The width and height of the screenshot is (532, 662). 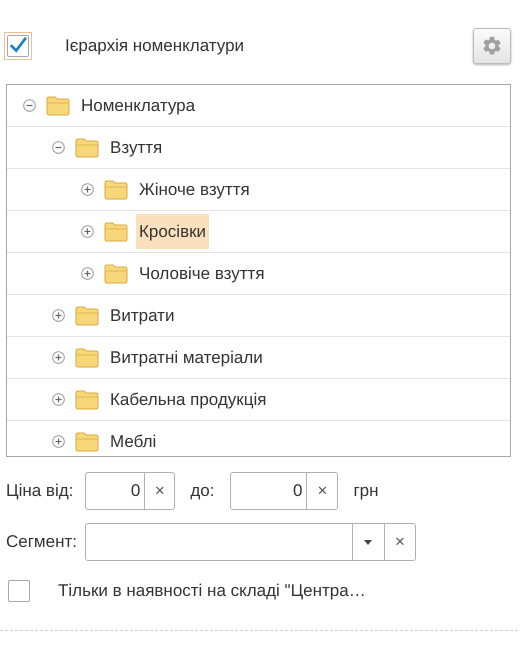 I want to click on tree-item: Меблі, so click(x=133, y=440).